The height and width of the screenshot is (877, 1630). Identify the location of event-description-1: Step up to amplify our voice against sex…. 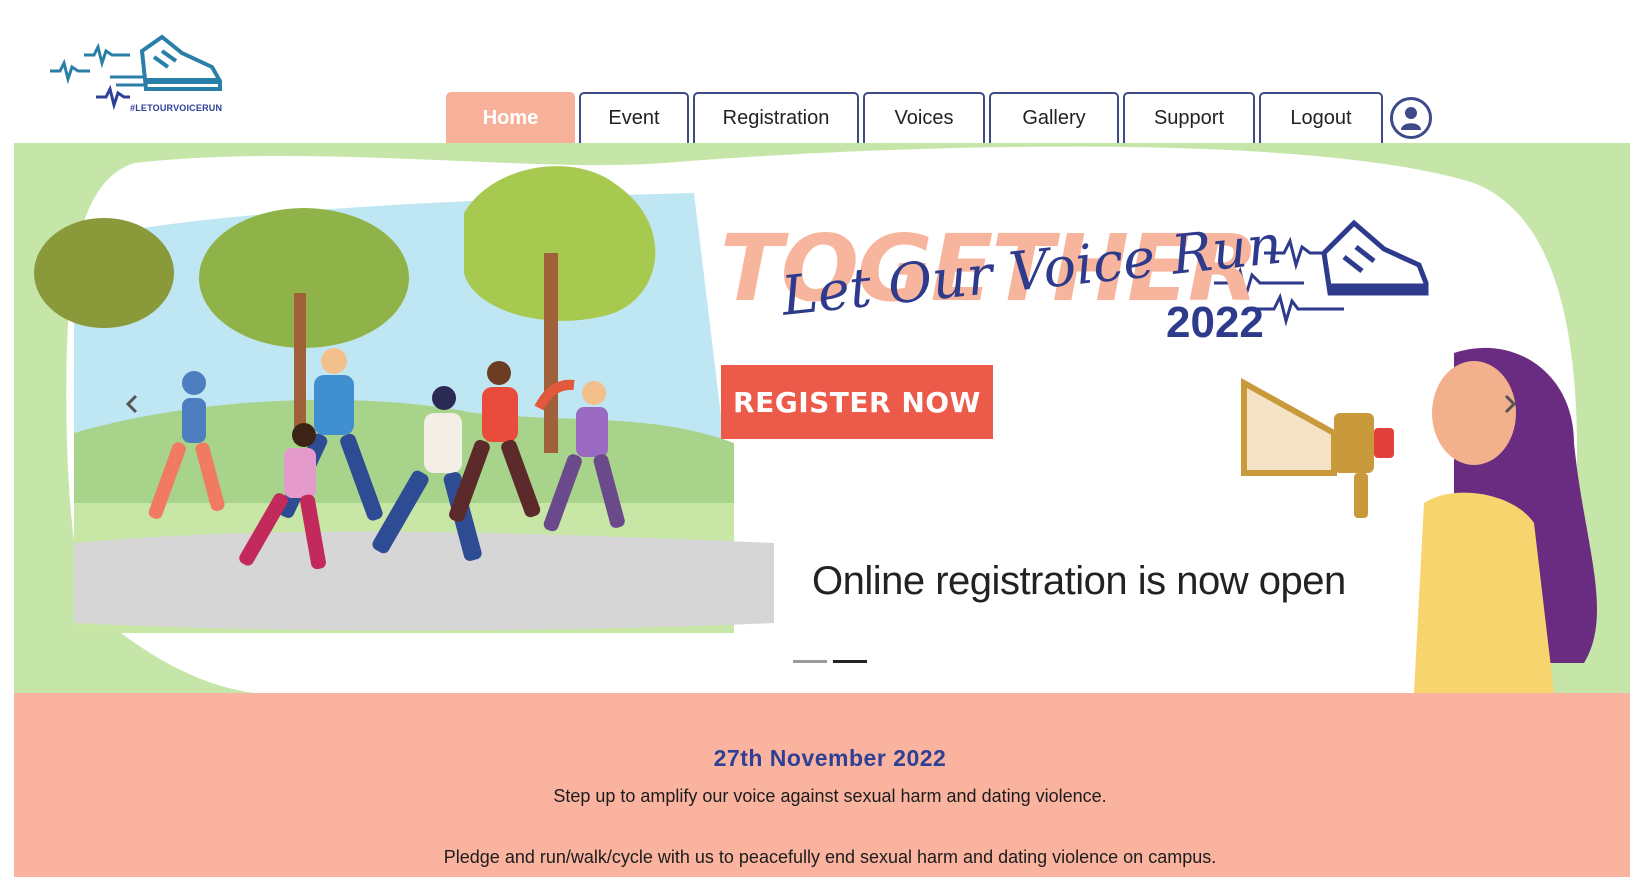
(830, 796).